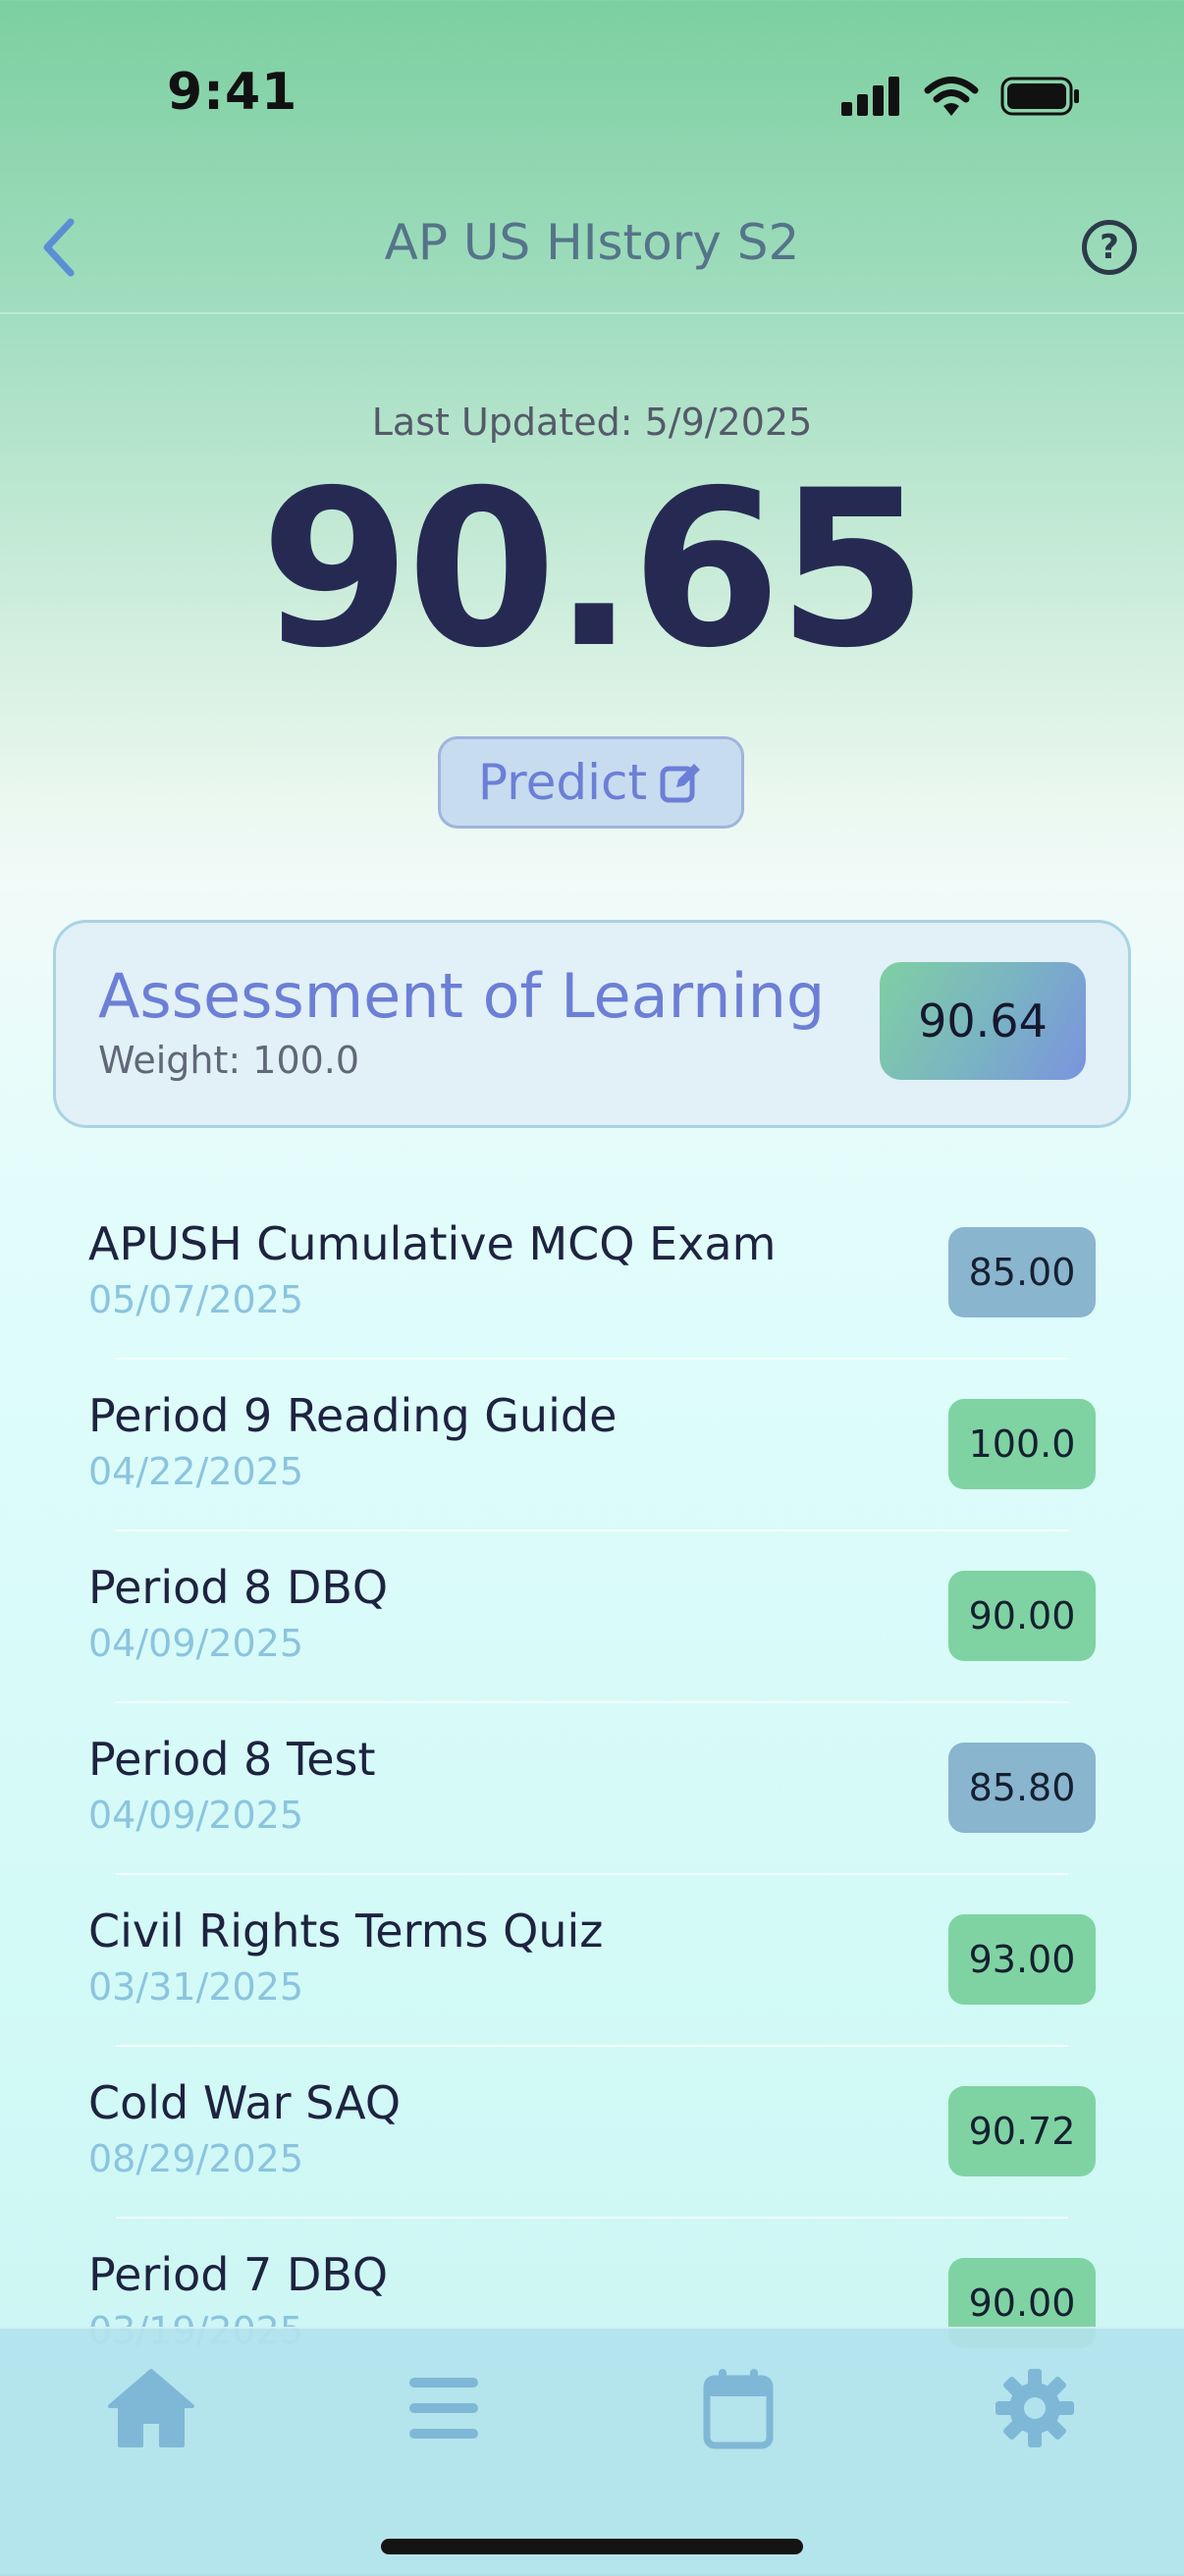 This screenshot has height=2576, width=1184. Describe the element at coordinates (232, 92) in the screenshot. I see `status-time: 9:41` at that location.